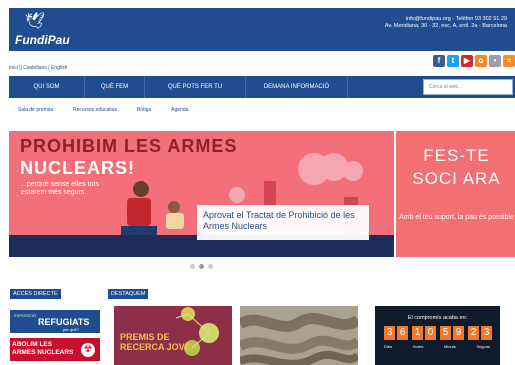 Image resolution: width=515 pixels, height=365 pixels. Describe the element at coordinates (35, 294) in the screenshot. I see `direct-access-label: ACCÉS DIRECTE` at that location.